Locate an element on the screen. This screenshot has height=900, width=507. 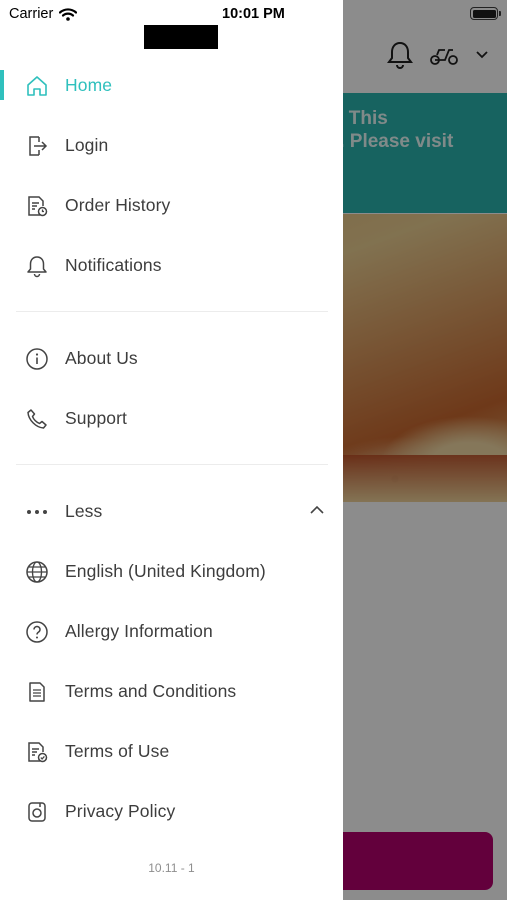
more-dots-icon is located at coordinates (37, 512).